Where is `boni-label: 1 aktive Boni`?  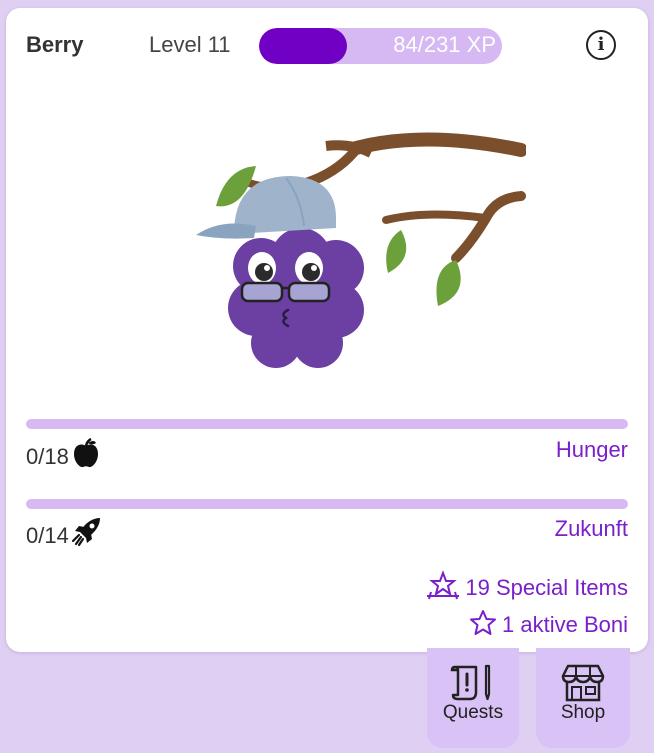 boni-label: 1 aktive Boni is located at coordinates (565, 624).